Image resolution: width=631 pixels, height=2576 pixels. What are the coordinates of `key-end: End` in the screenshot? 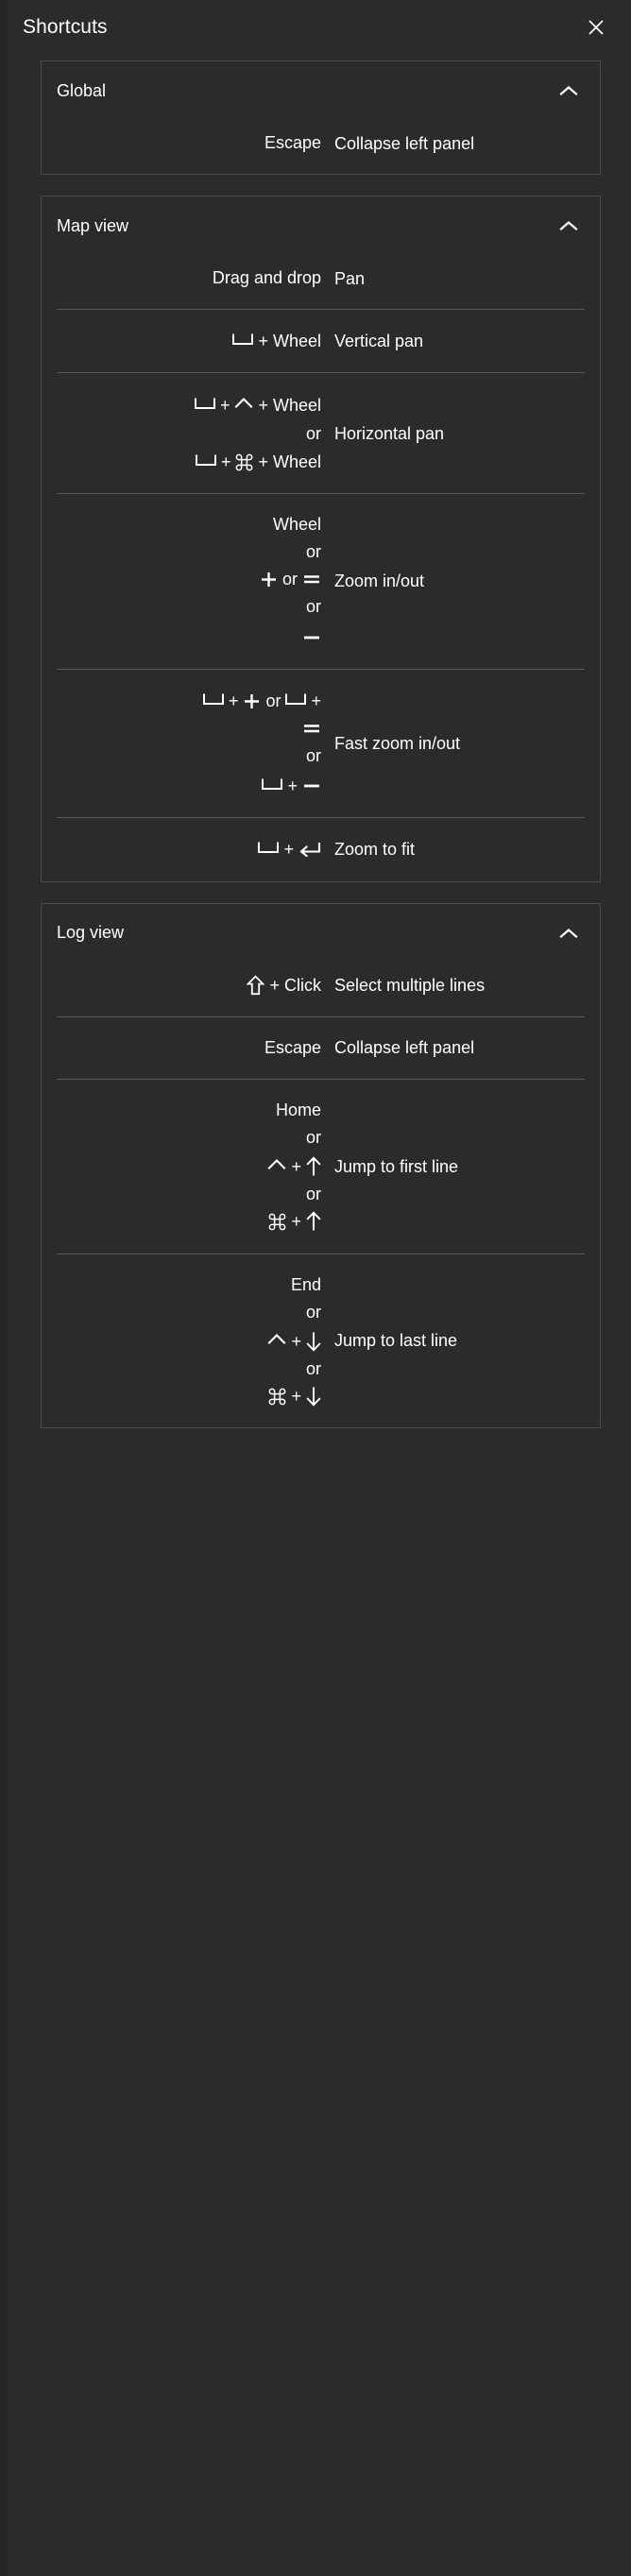 It's located at (305, 1284).